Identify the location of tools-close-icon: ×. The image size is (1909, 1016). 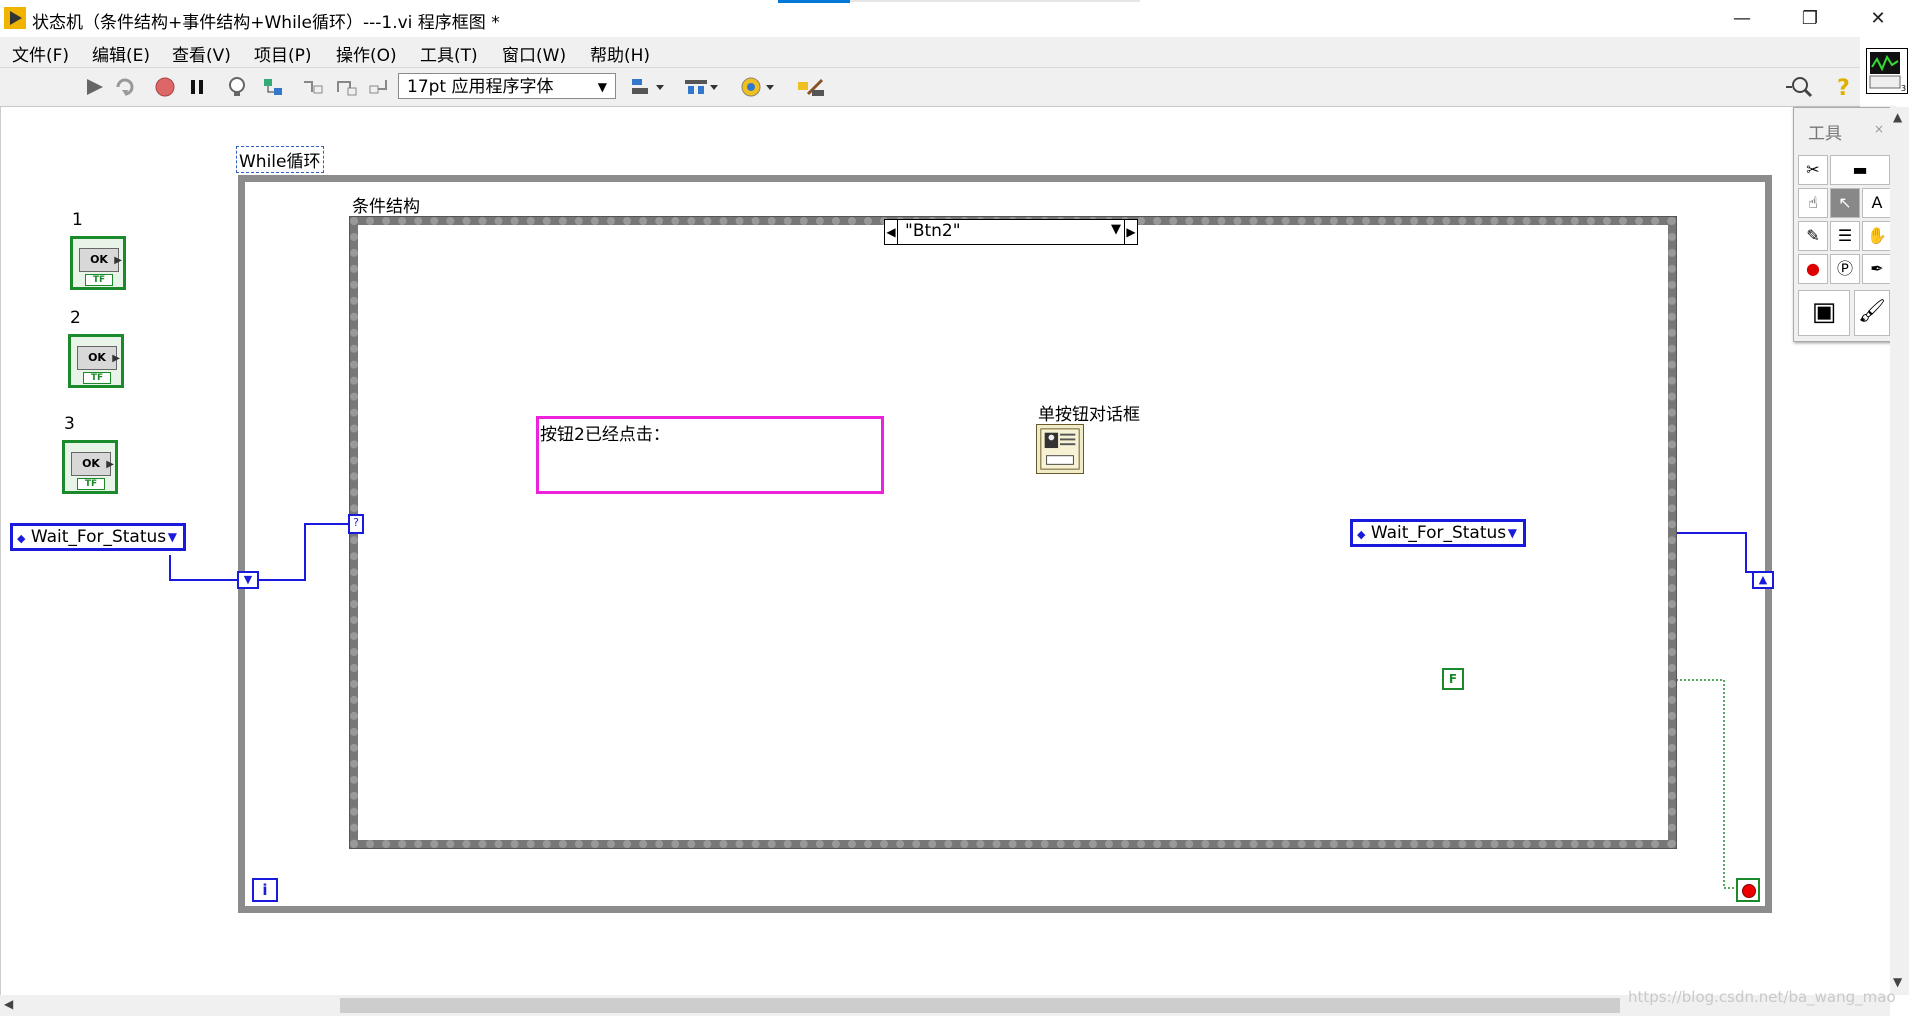
(1879, 129).